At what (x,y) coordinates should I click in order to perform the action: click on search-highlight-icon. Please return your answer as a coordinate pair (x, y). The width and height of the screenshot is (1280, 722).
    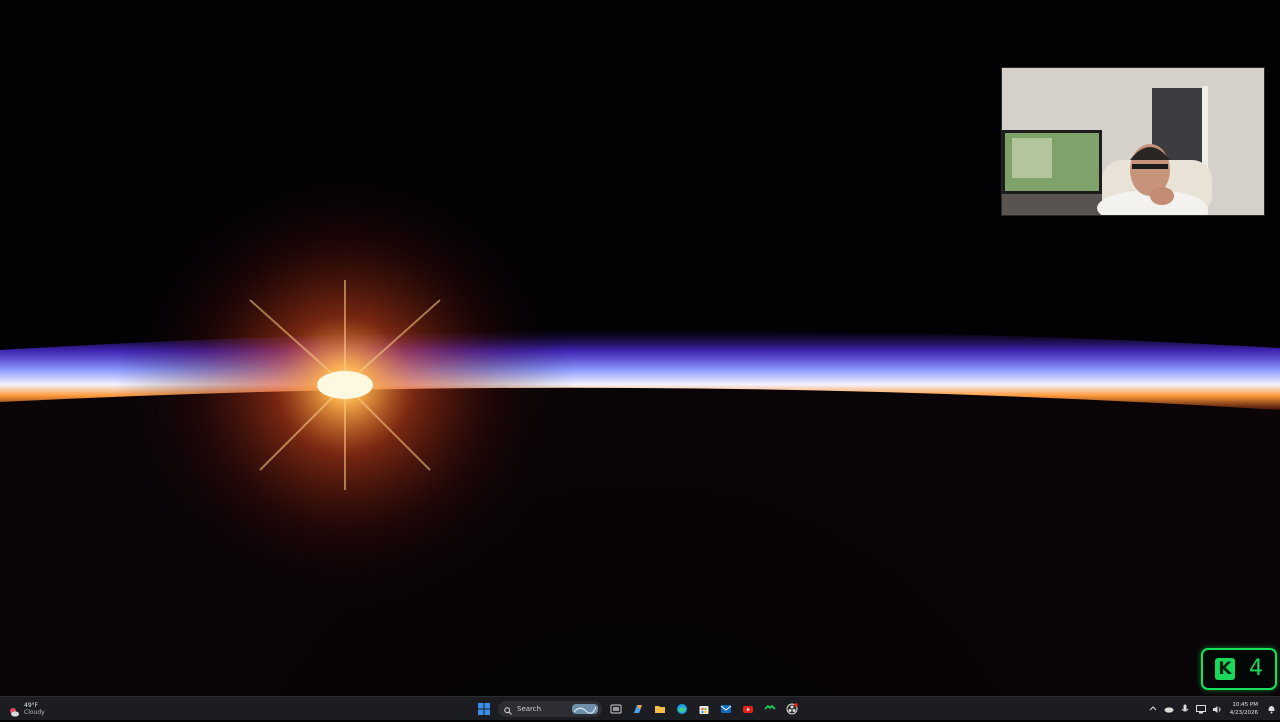
    Looking at the image, I should click on (585, 709).